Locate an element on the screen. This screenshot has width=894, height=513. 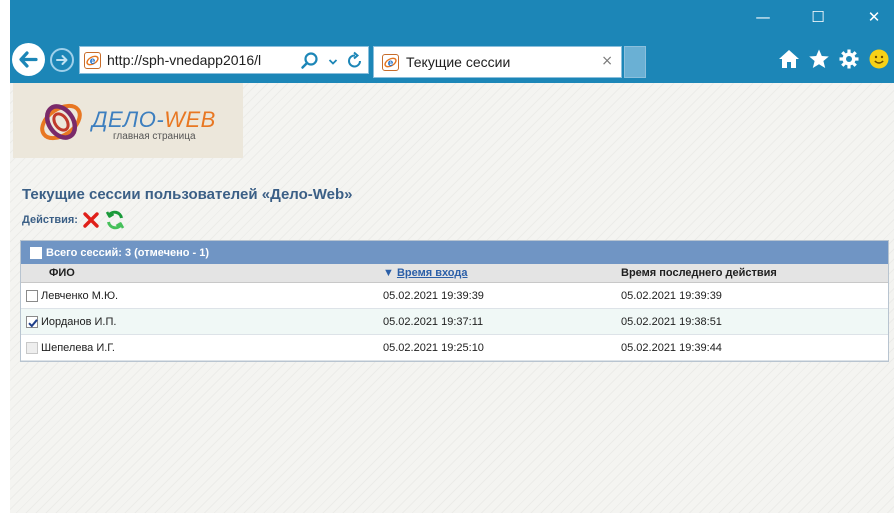
maximize-button: ☐ is located at coordinates (818, 17).